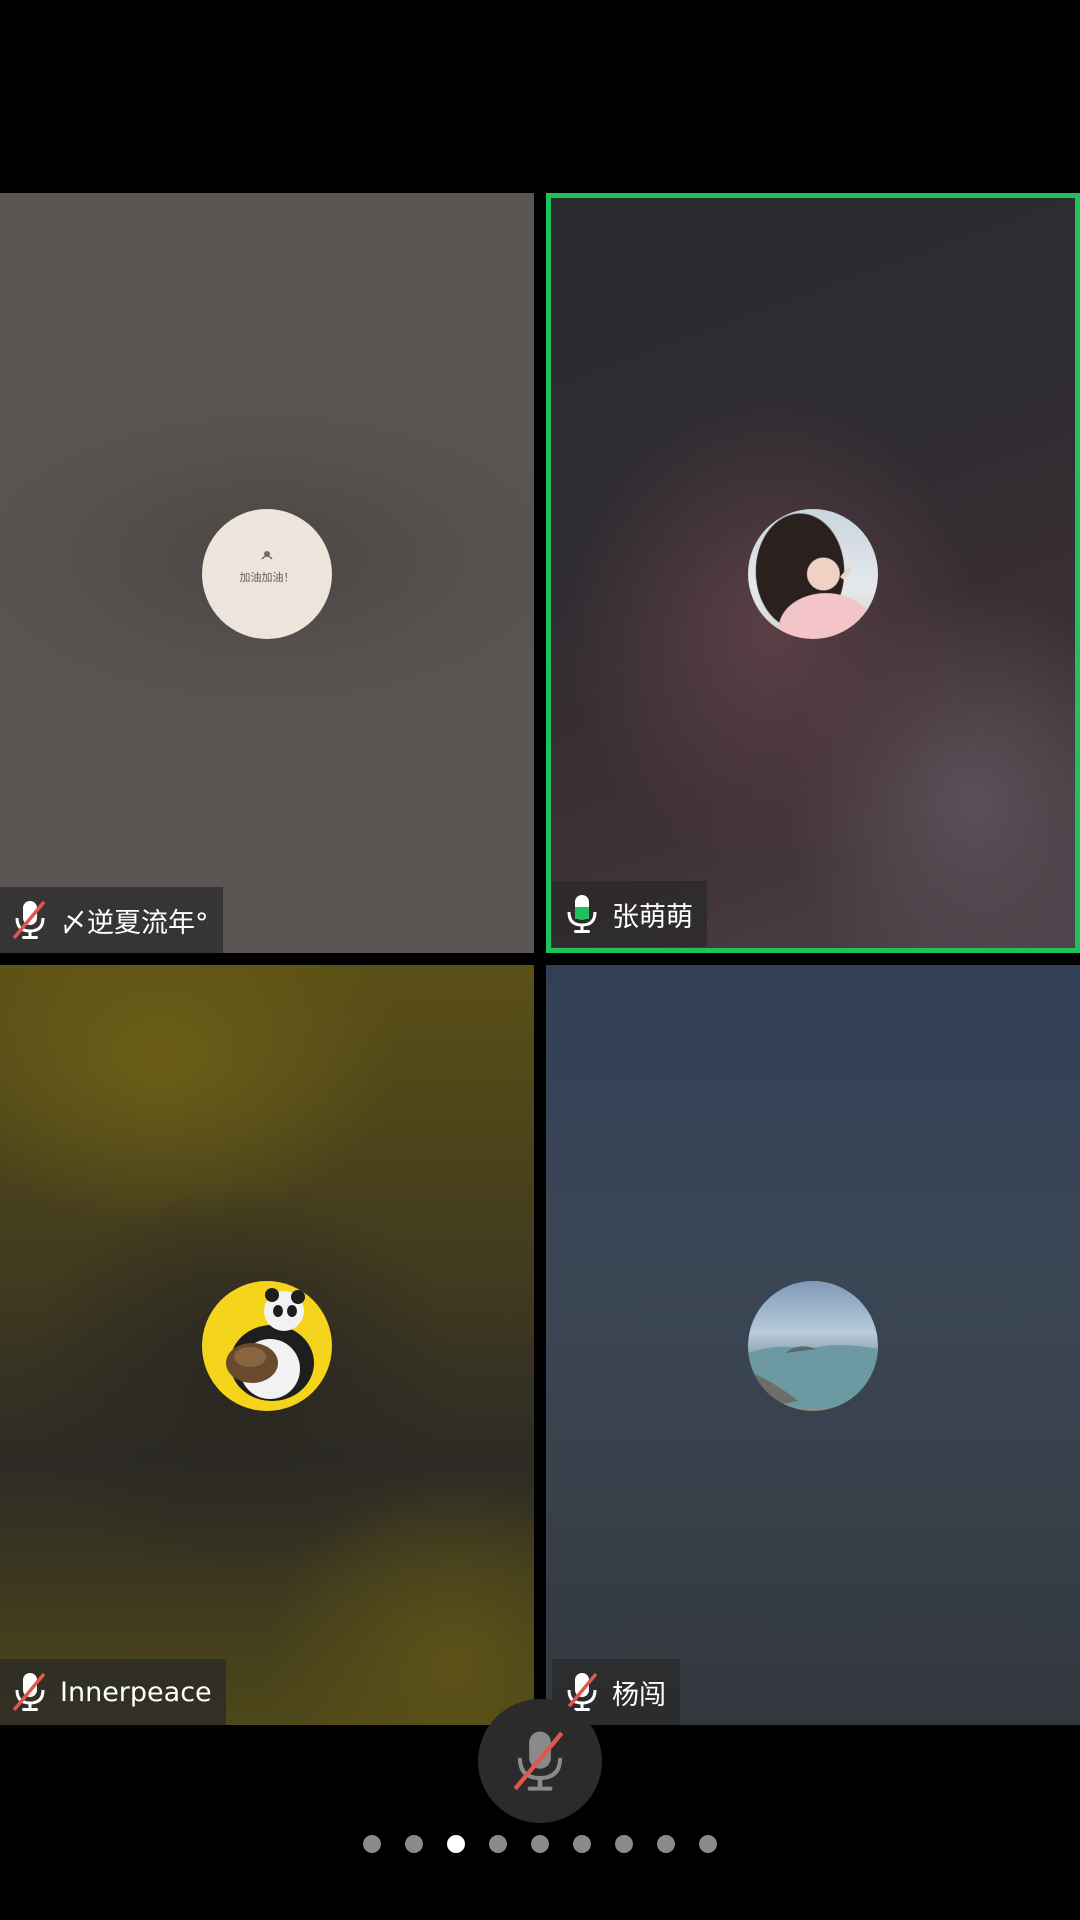 This screenshot has height=1920, width=1080. I want to click on participant-name-tag: 〆逆夏流年°, so click(111, 920).